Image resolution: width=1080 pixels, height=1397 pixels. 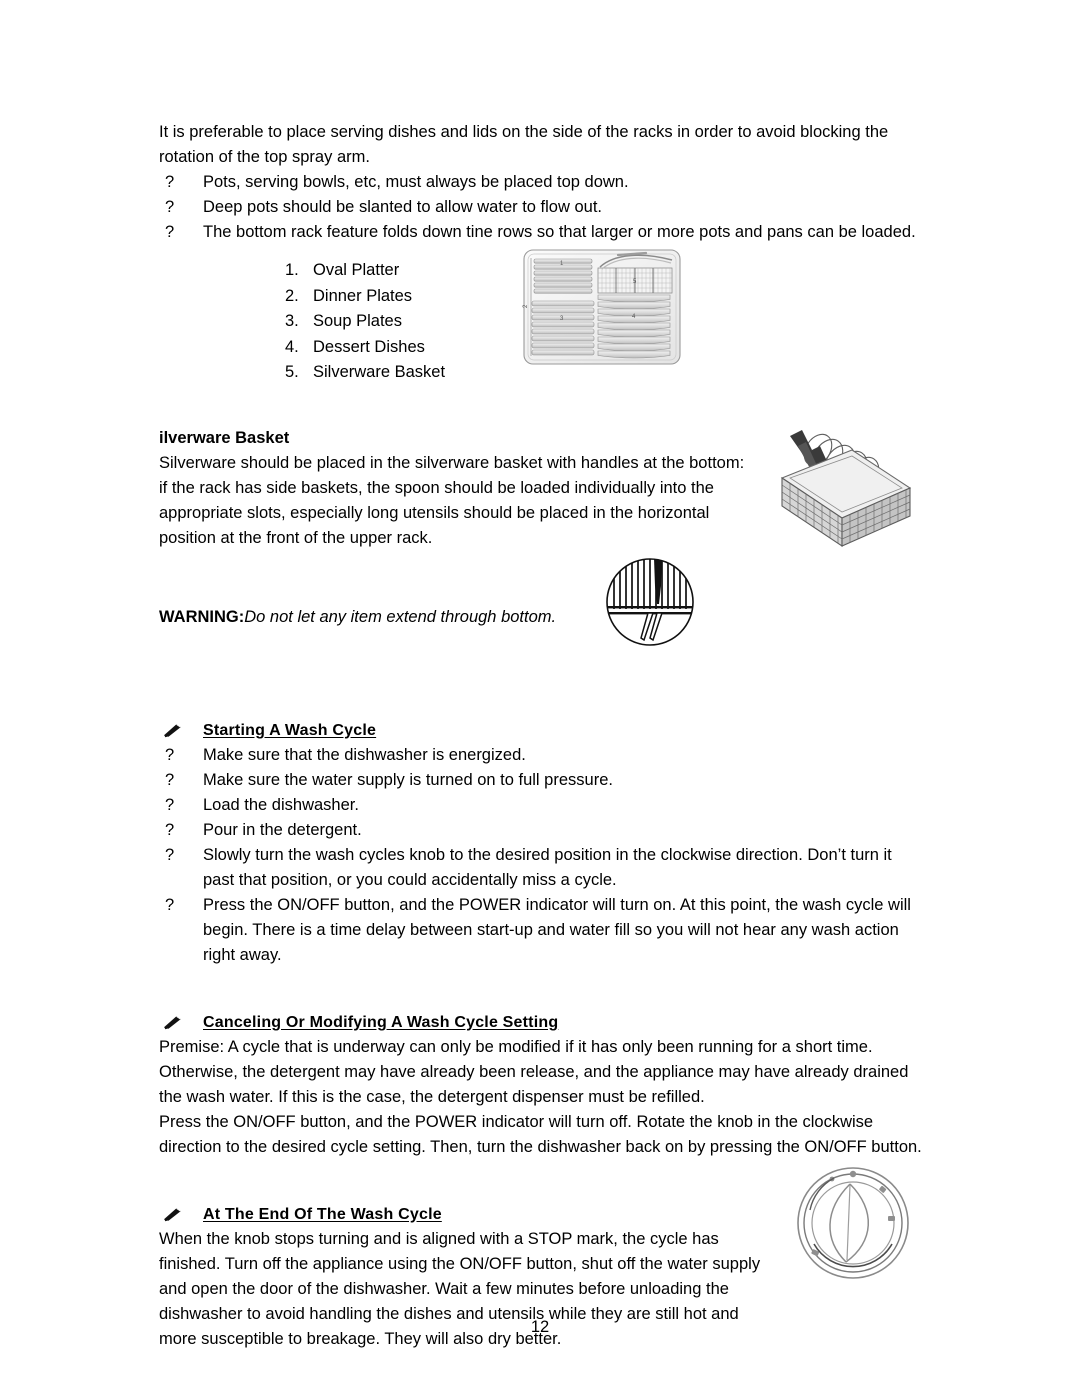 What do you see at coordinates (363, 295) in the screenshot?
I see `list-item-label: Dinner Plates` at bounding box center [363, 295].